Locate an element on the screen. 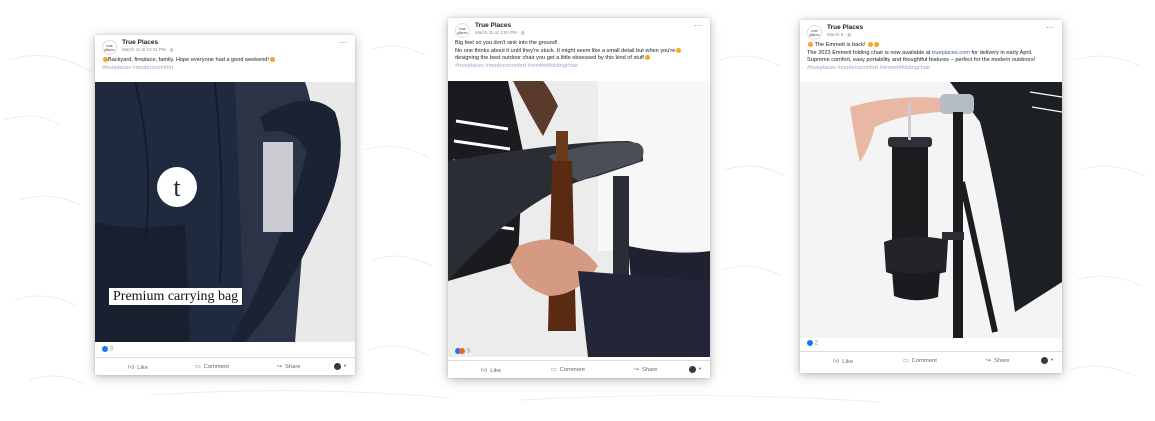  post-image: t Premium carrying bag is located at coordinates (225, 212).